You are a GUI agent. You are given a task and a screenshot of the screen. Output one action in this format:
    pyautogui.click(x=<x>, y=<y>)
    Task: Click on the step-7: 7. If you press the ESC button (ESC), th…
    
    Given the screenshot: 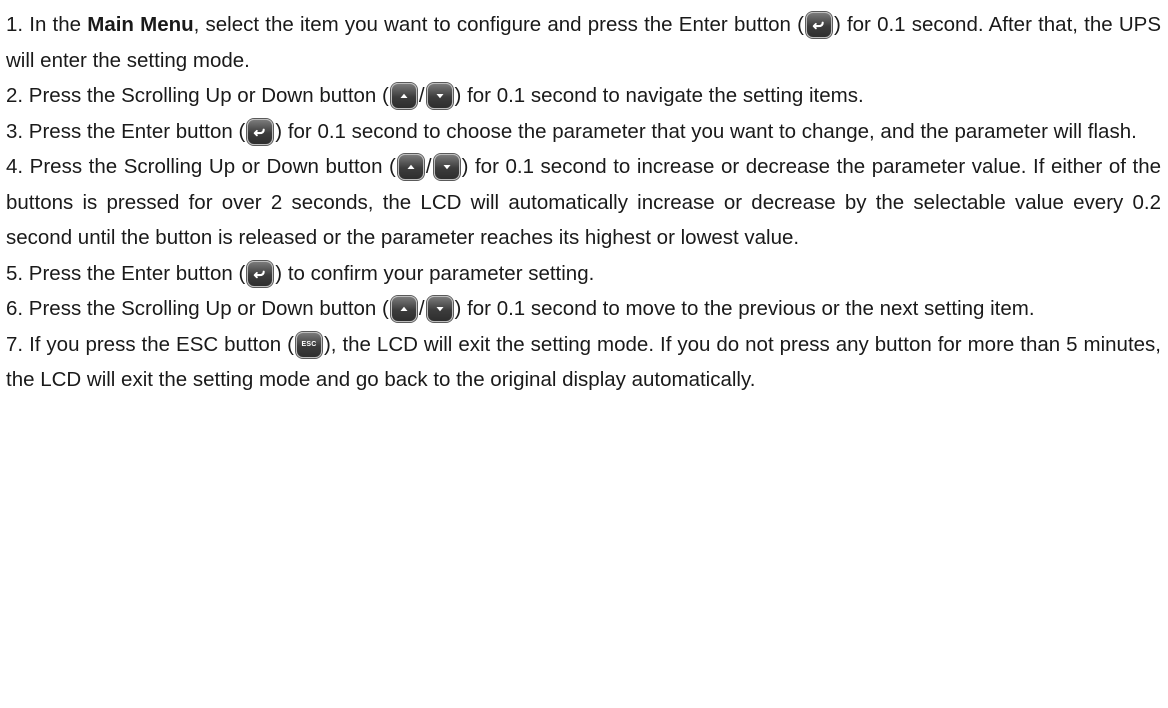 What is the action you would take?
    pyautogui.click(x=583, y=362)
    